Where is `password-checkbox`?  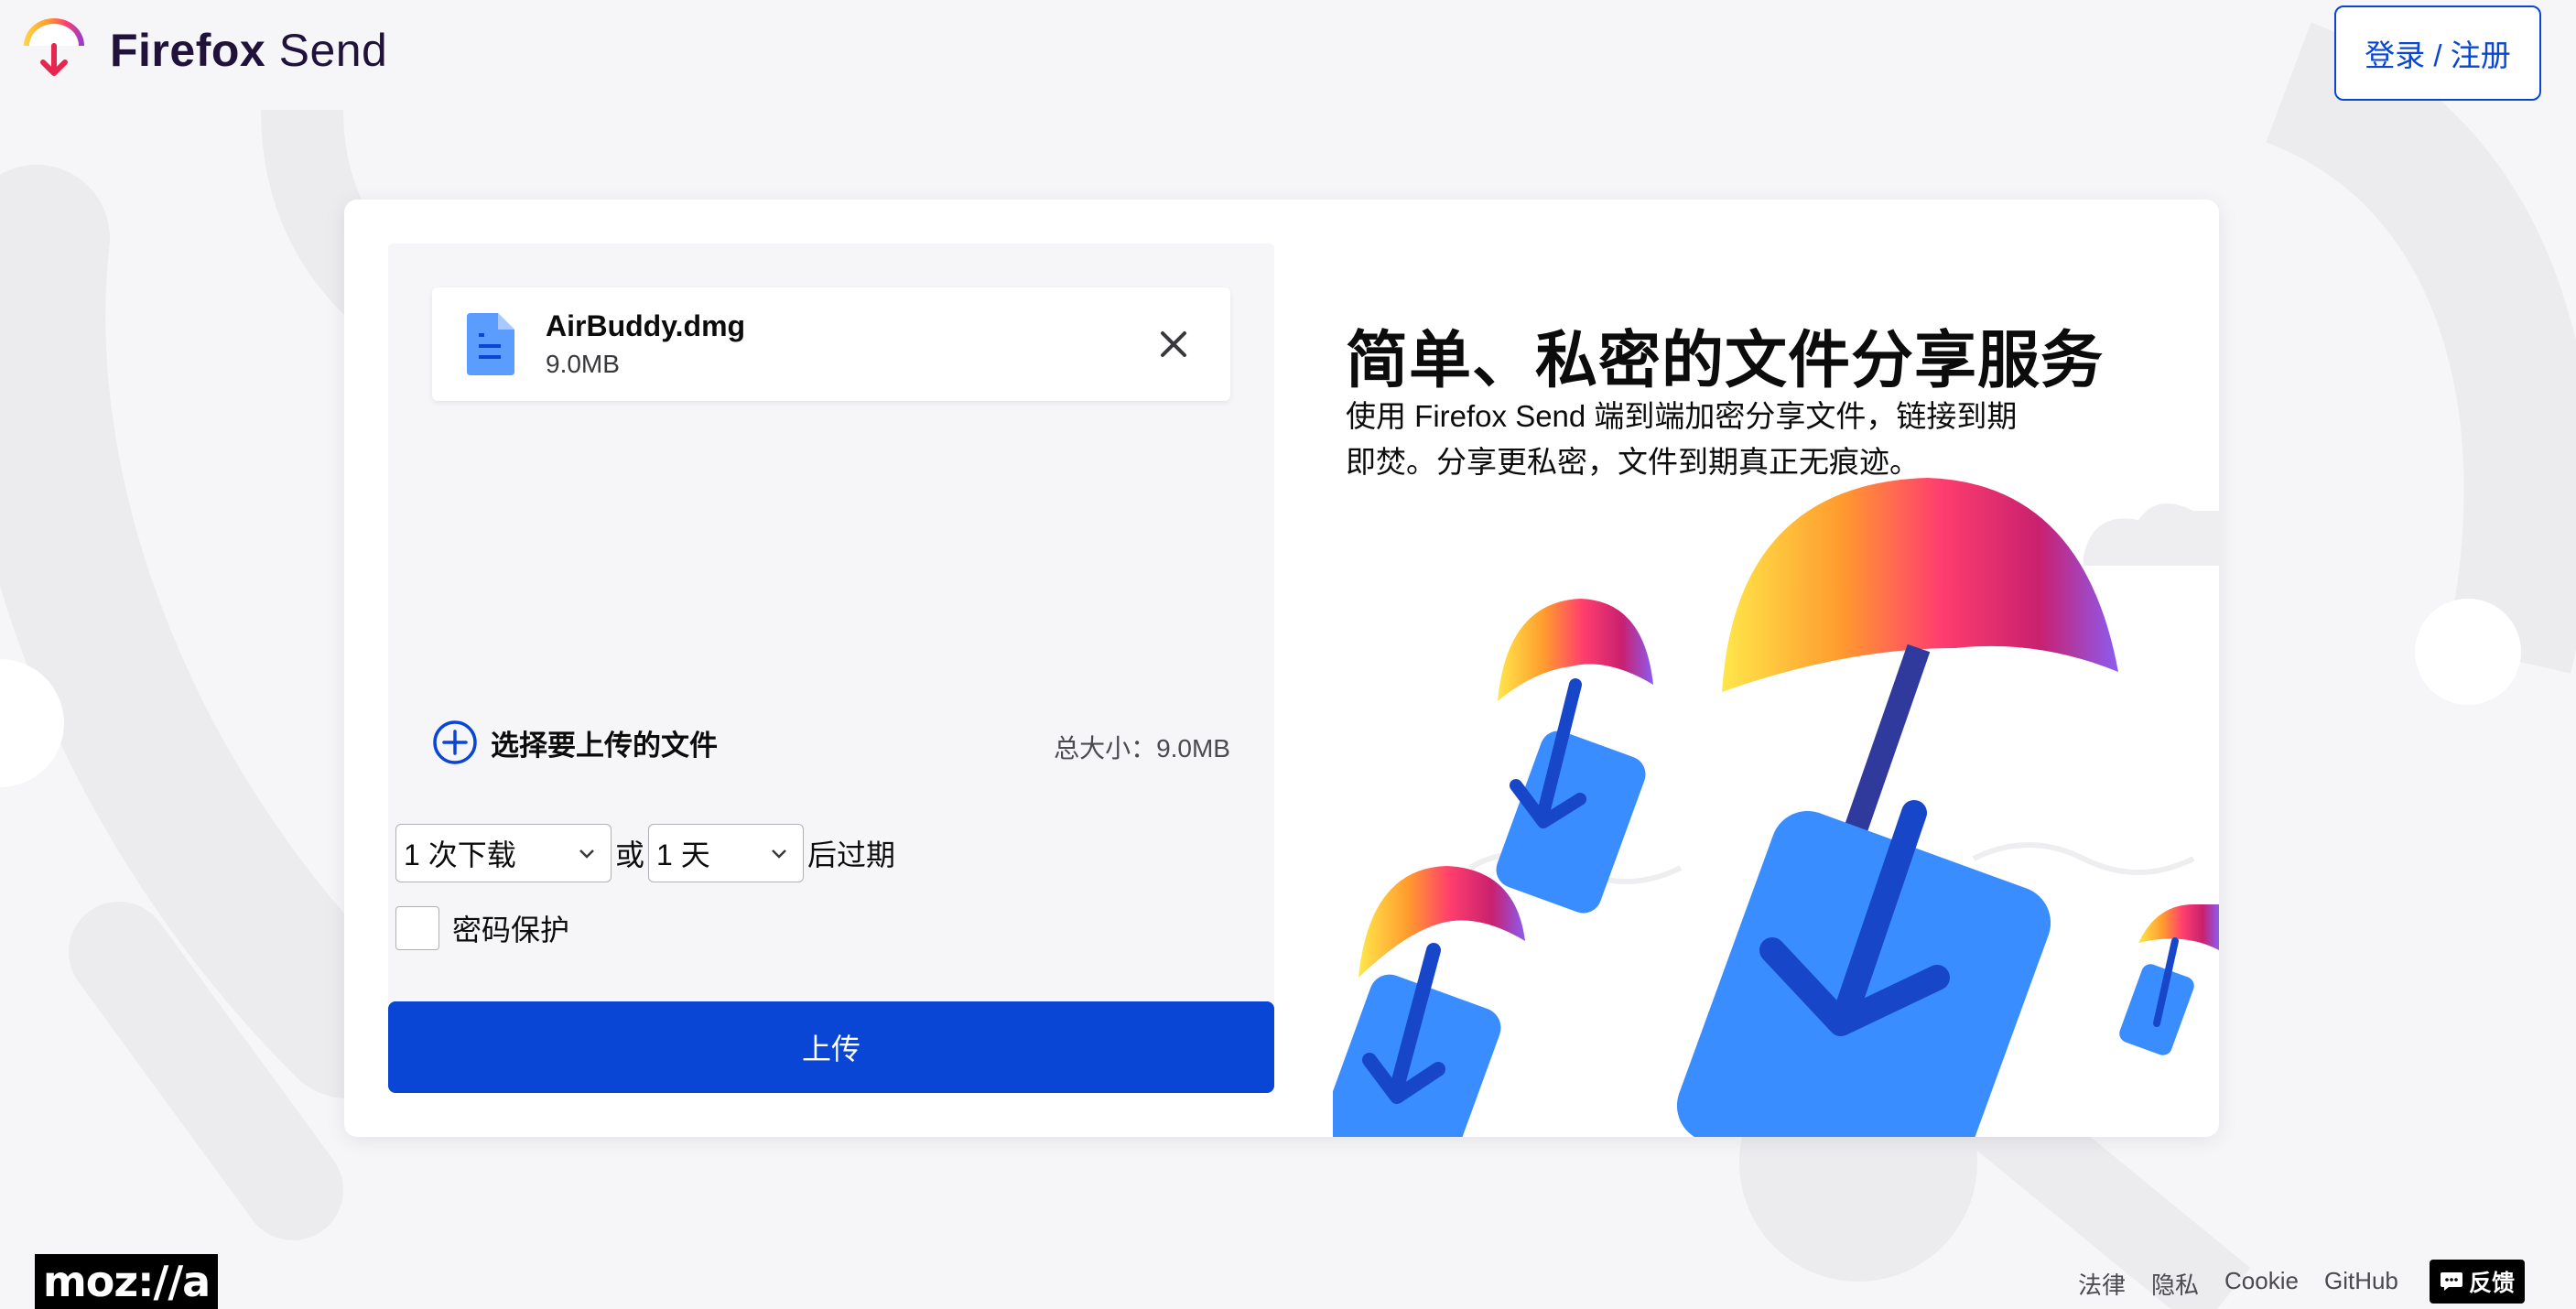
password-checkbox is located at coordinates (417, 928).